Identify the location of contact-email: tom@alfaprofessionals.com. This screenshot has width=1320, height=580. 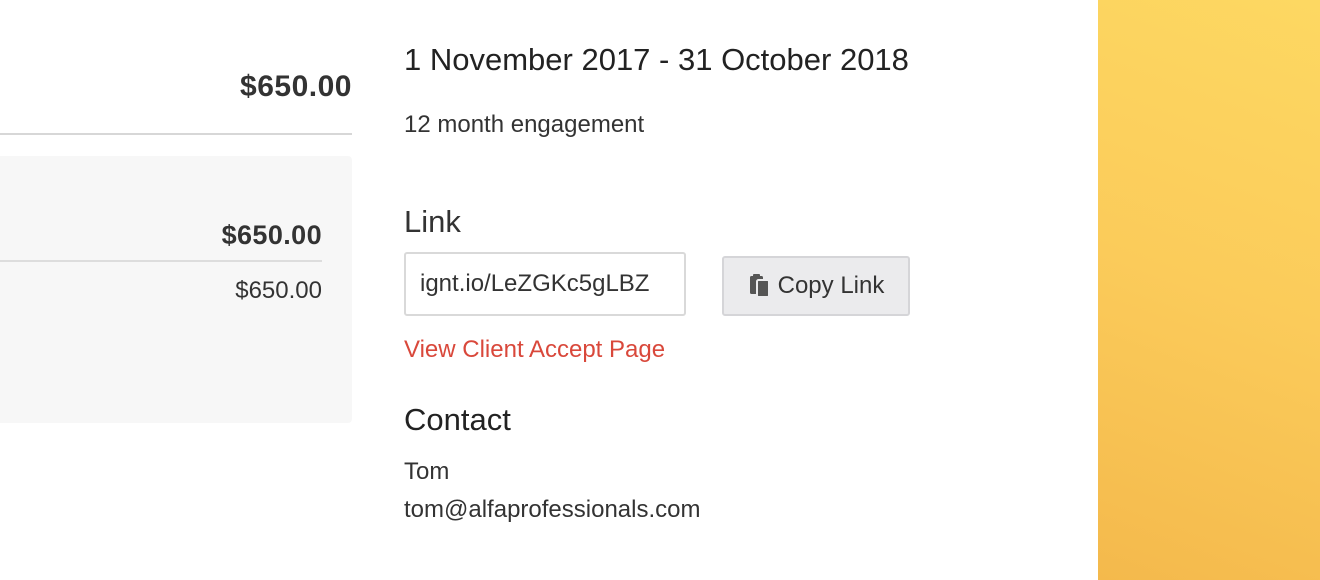
(552, 509).